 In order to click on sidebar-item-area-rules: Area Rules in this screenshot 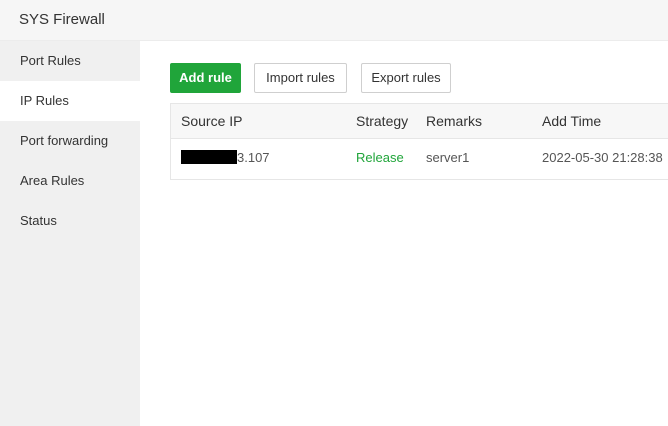, I will do `click(70, 181)`.